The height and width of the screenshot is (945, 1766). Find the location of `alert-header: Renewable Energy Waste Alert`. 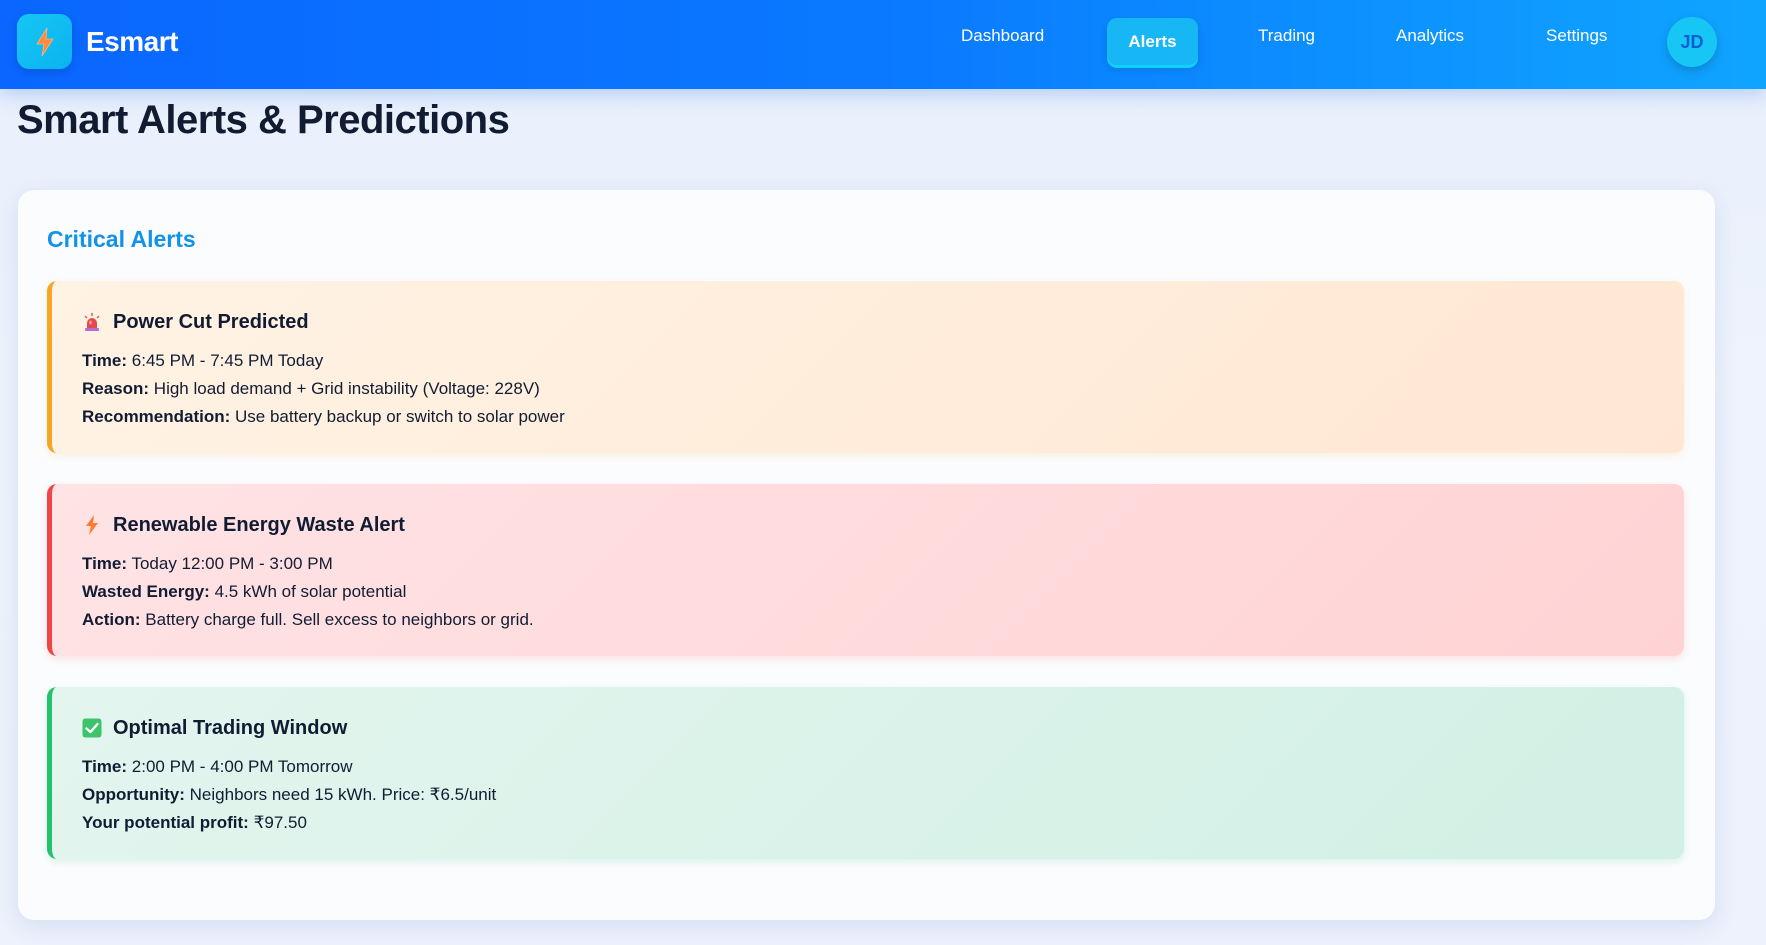

alert-header: Renewable Energy Waste Alert is located at coordinates (883, 525).